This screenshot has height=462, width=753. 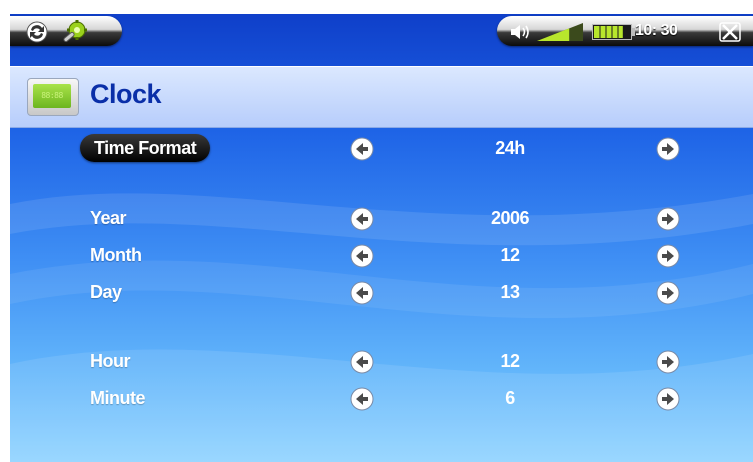 I want to click on setting-row-hour: Hour 12, so click(x=381, y=362).